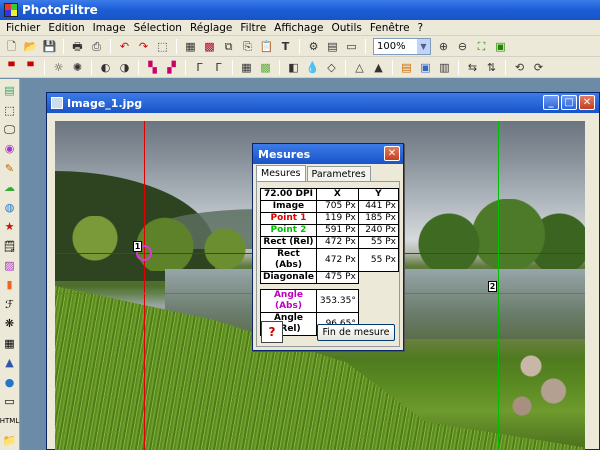 This screenshot has height=450, width=600. Describe the element at coordinates (347, 28) in the screenshot. I see `menu-outils: Outils` at that location.